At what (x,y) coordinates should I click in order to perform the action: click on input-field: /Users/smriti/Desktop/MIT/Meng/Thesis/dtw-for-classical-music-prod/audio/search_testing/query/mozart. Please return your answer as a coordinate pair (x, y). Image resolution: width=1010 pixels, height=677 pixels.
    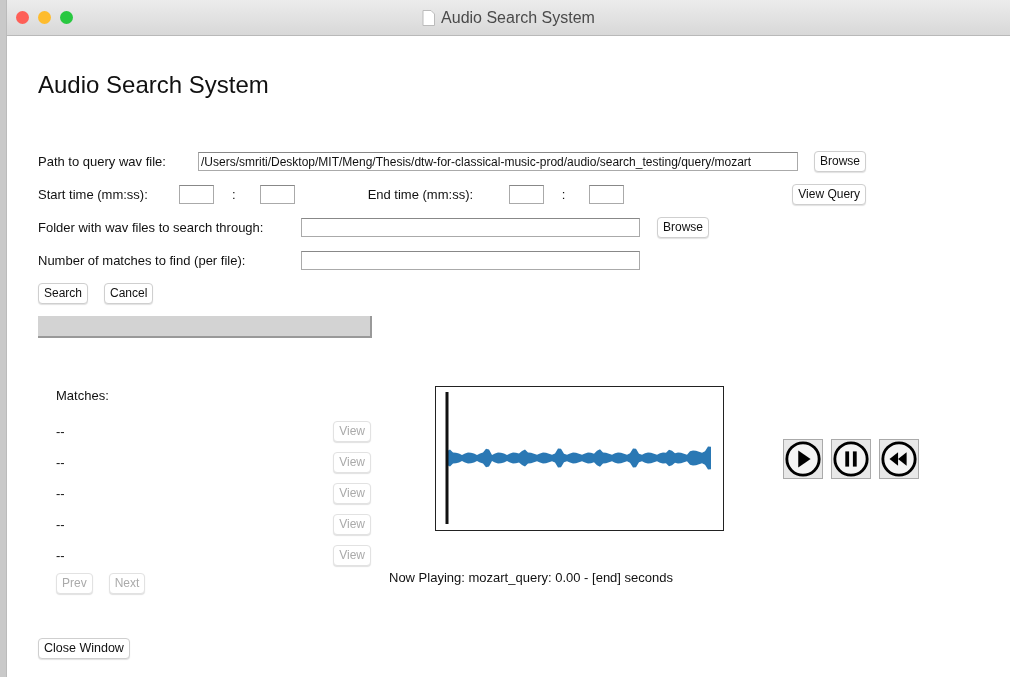
    Looking at the image, I should click on (498, 161).